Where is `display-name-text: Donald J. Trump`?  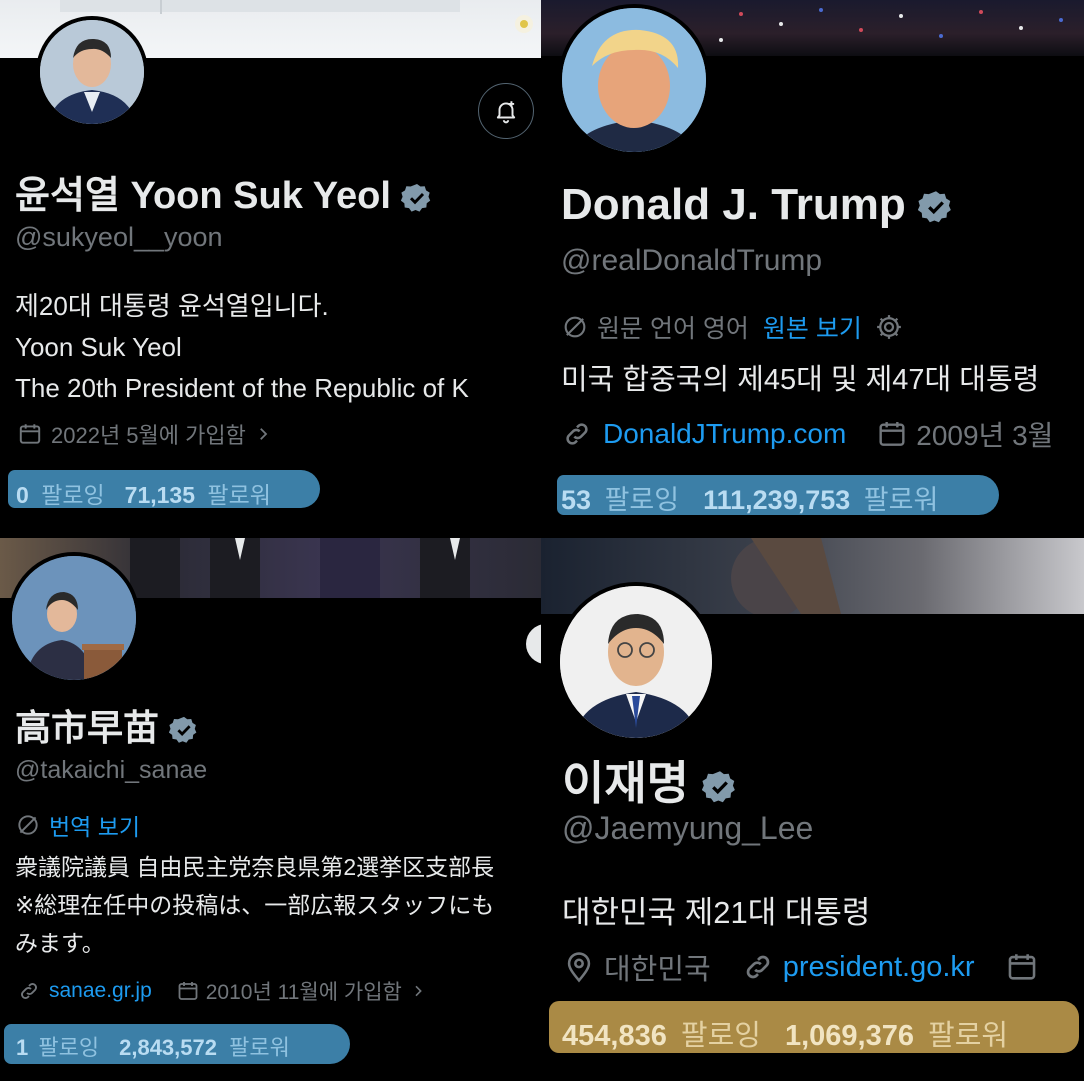 display-name-text: Donald J. Trump is located at coordinates (733, 204).